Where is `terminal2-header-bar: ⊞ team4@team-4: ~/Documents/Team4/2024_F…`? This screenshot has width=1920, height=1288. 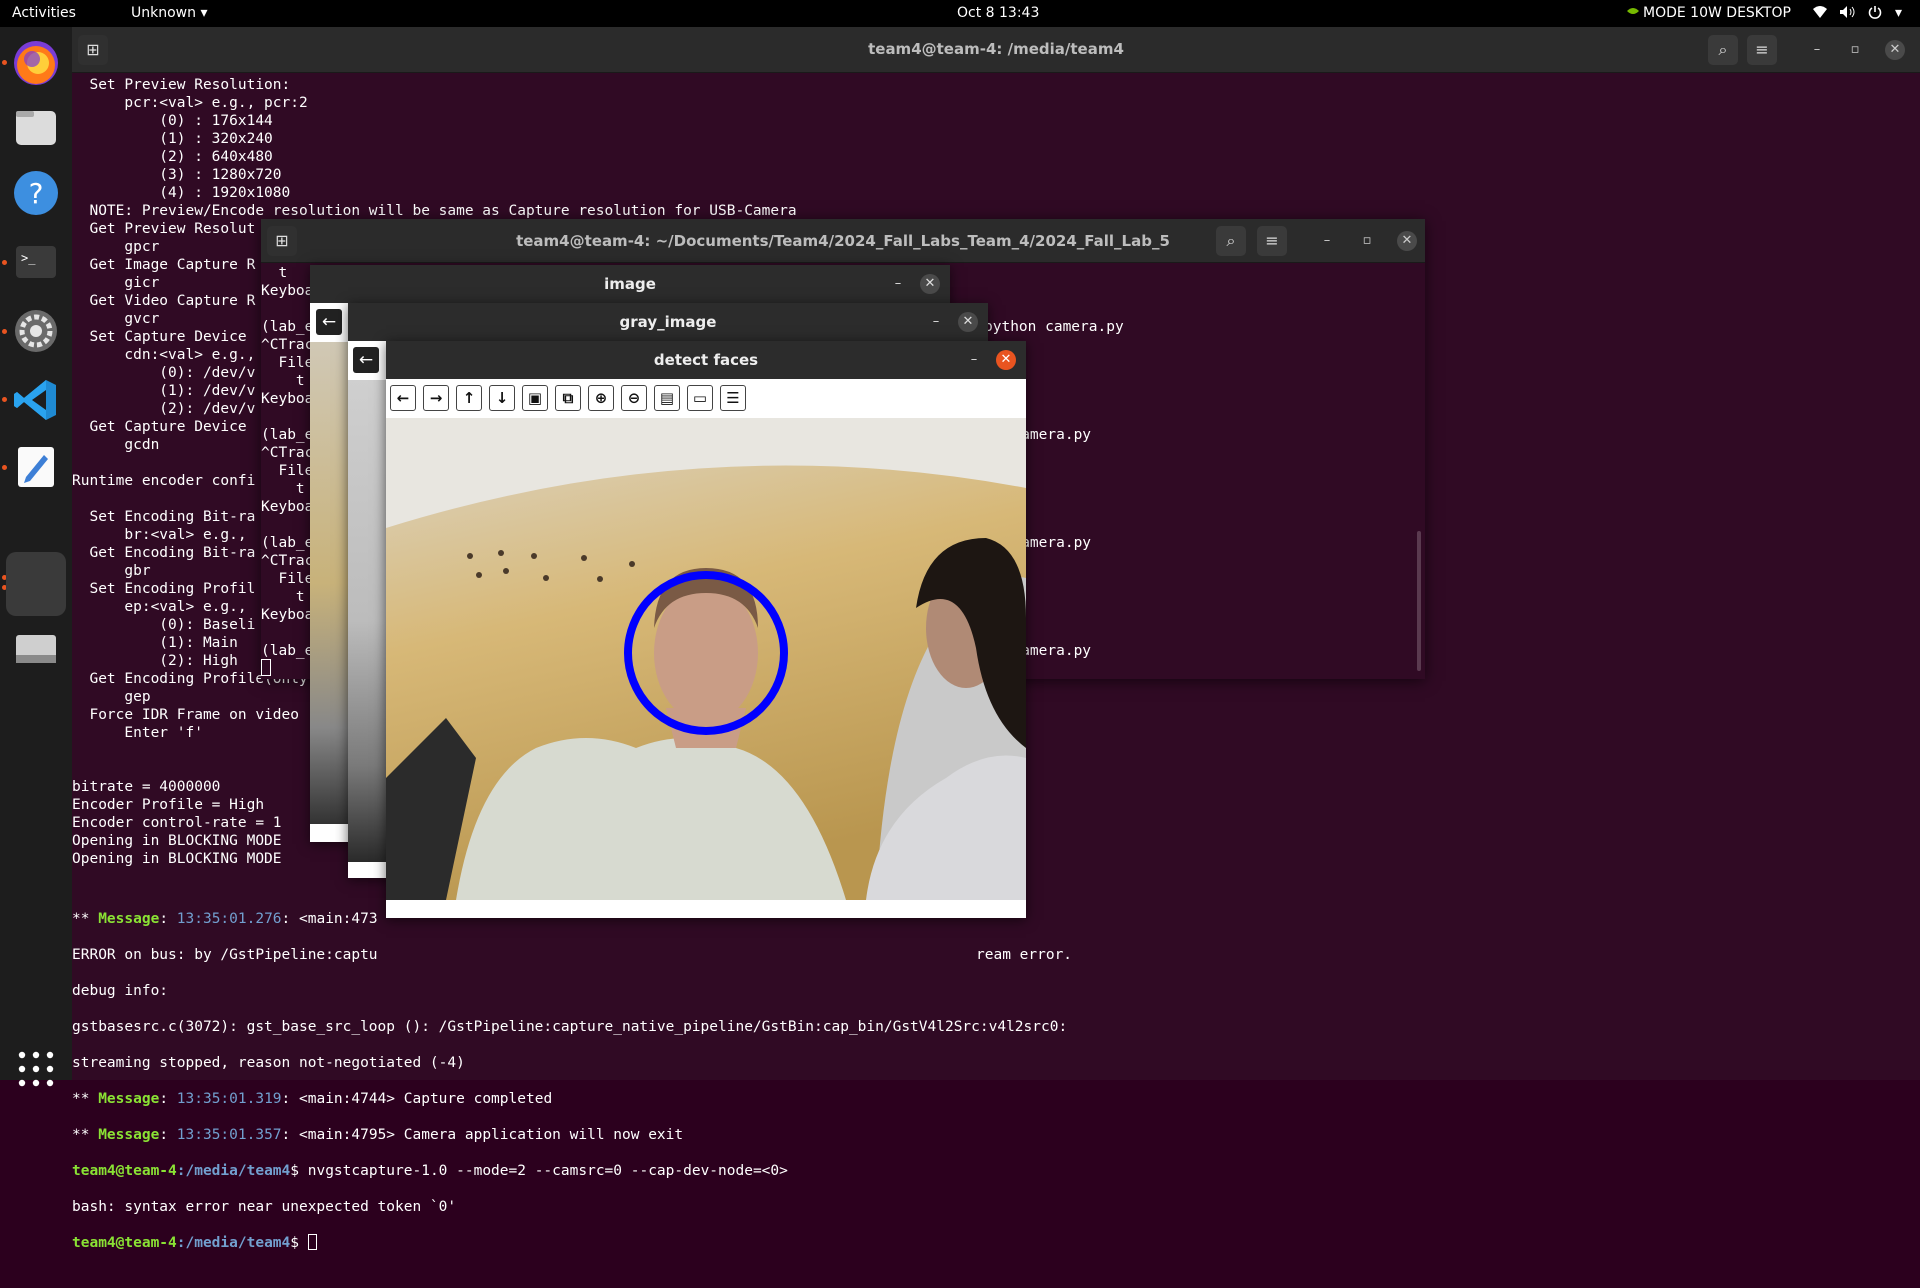
terminal2-header-bar: ⊞ team4@team-4: ~/Documents/Team4/2024_F… is located at coordinates (843, 241).